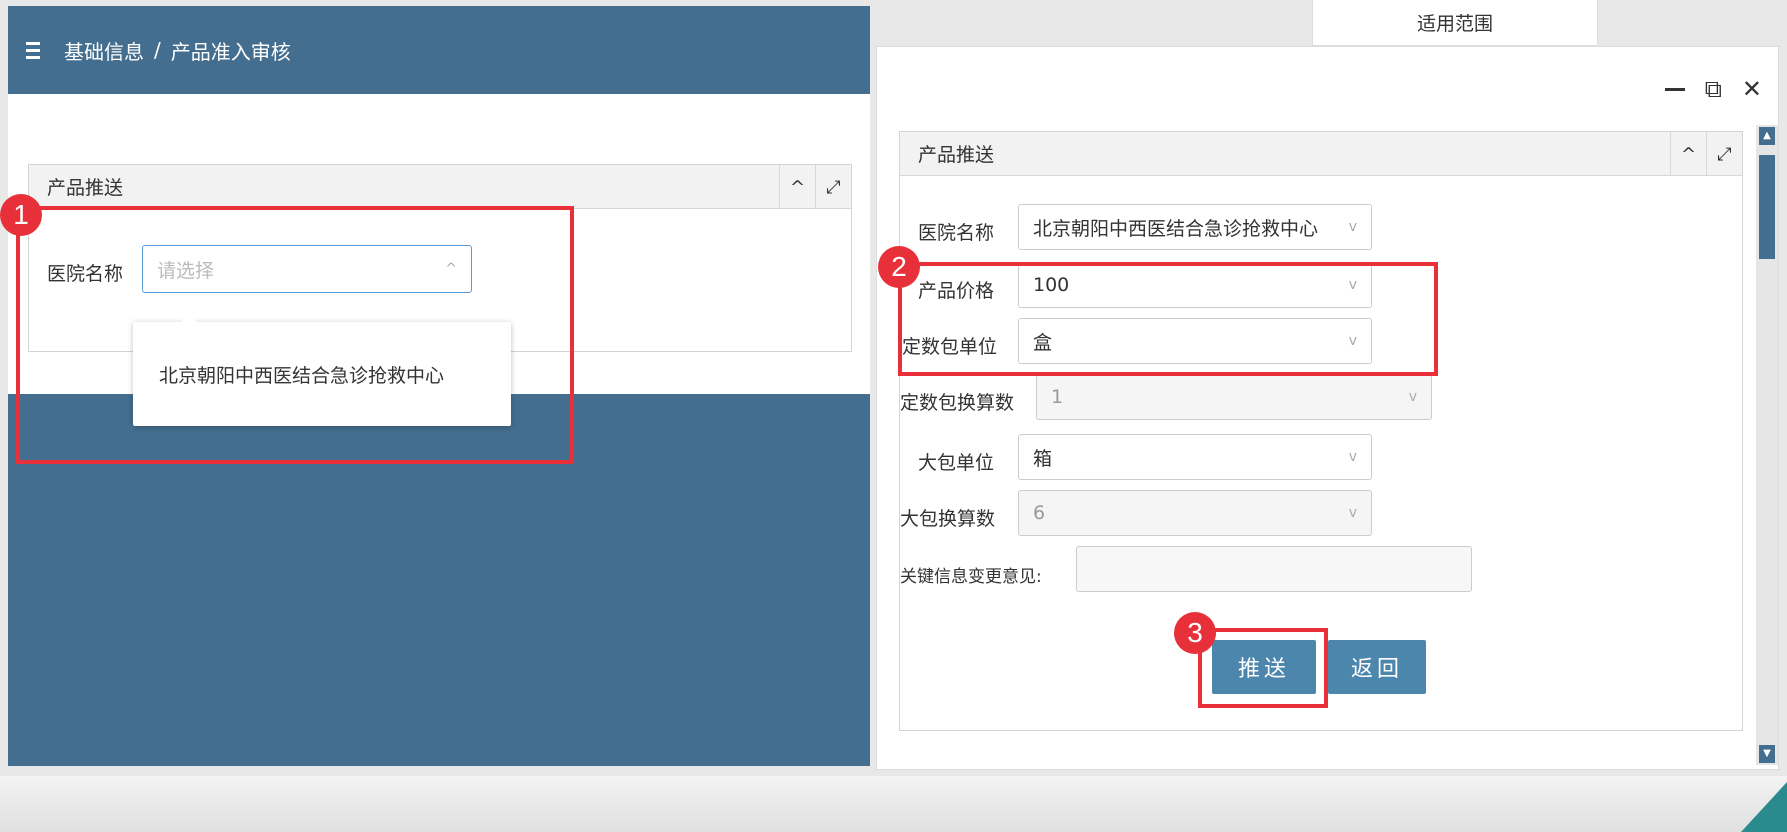 This screenshot has height=832, width=1787. What do you see at coordinates (893, 804) in the screenshot?
I see `bottom-strip` at bounding box center [893, 804].